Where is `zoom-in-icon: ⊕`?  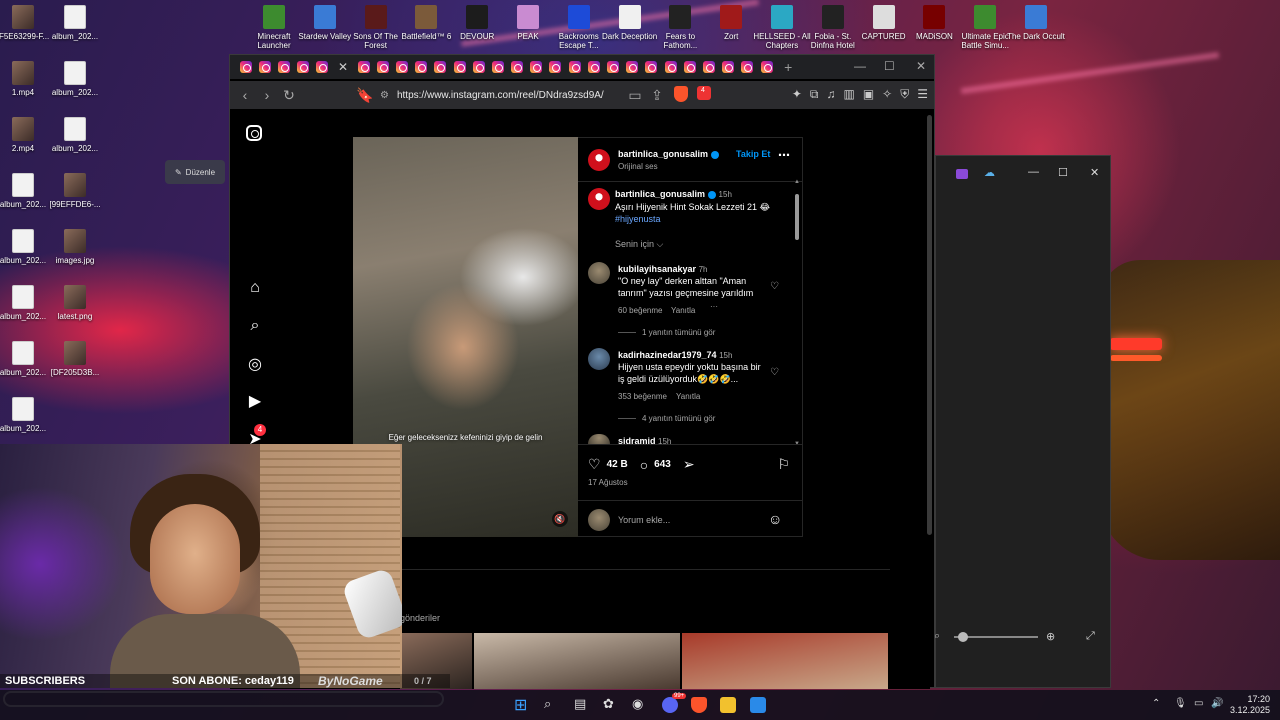
zoom-in-icon: ⊕ is located at coordinates (1050, 636).